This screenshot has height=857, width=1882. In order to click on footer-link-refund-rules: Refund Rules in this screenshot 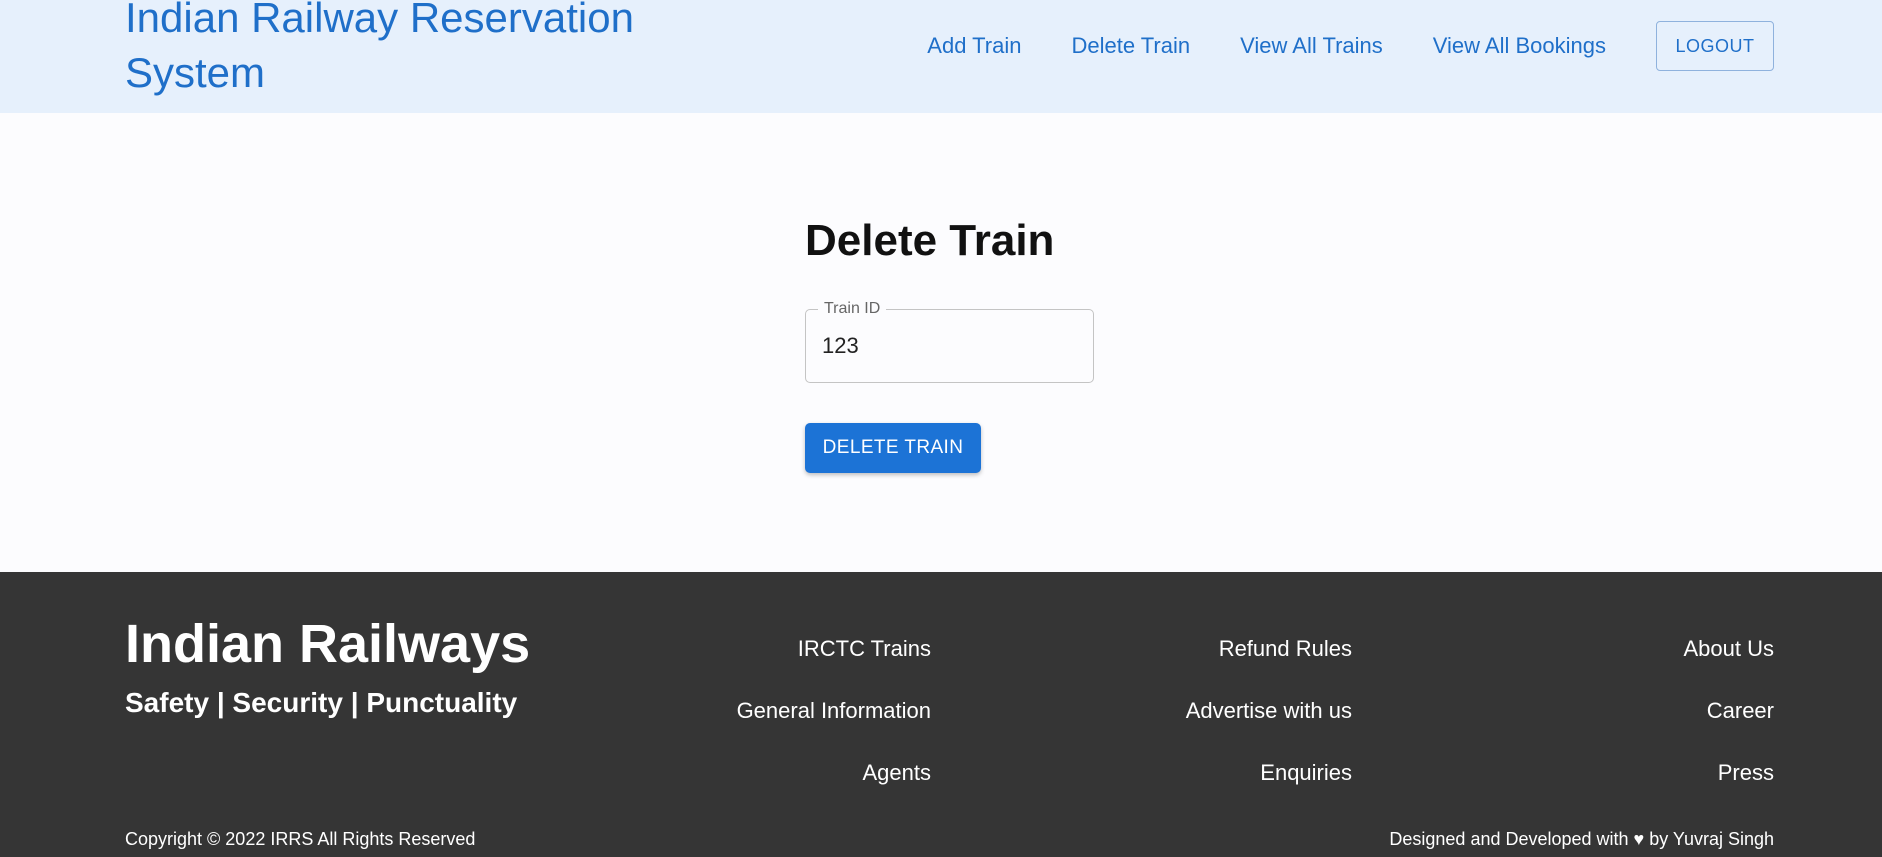, I will do `click(1269, 649)`.